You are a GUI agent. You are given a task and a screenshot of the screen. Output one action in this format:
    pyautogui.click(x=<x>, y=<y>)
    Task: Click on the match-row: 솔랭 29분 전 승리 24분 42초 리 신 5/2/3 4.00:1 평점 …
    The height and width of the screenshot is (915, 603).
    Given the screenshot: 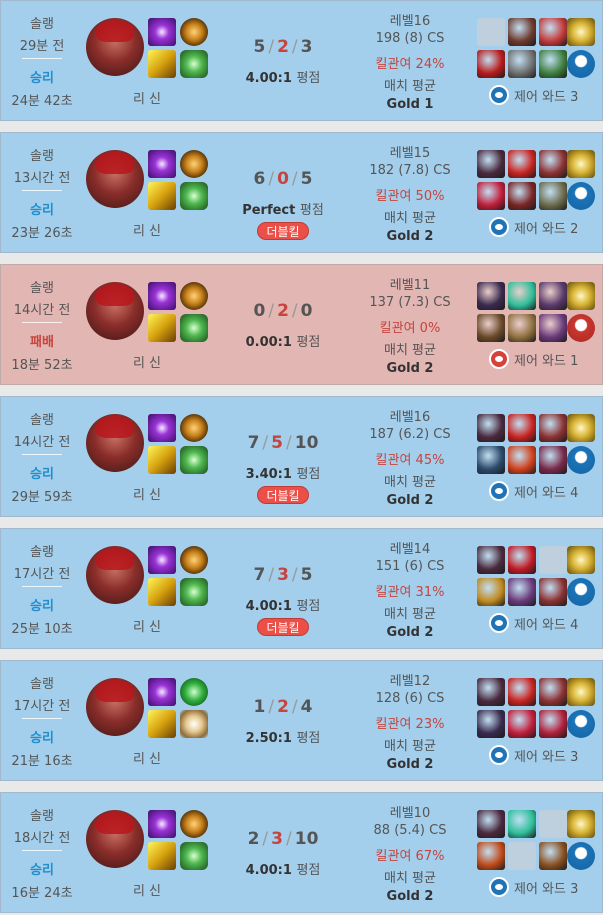 What is the action you would take?
    pyautogui.click(x=301, y=60)
    